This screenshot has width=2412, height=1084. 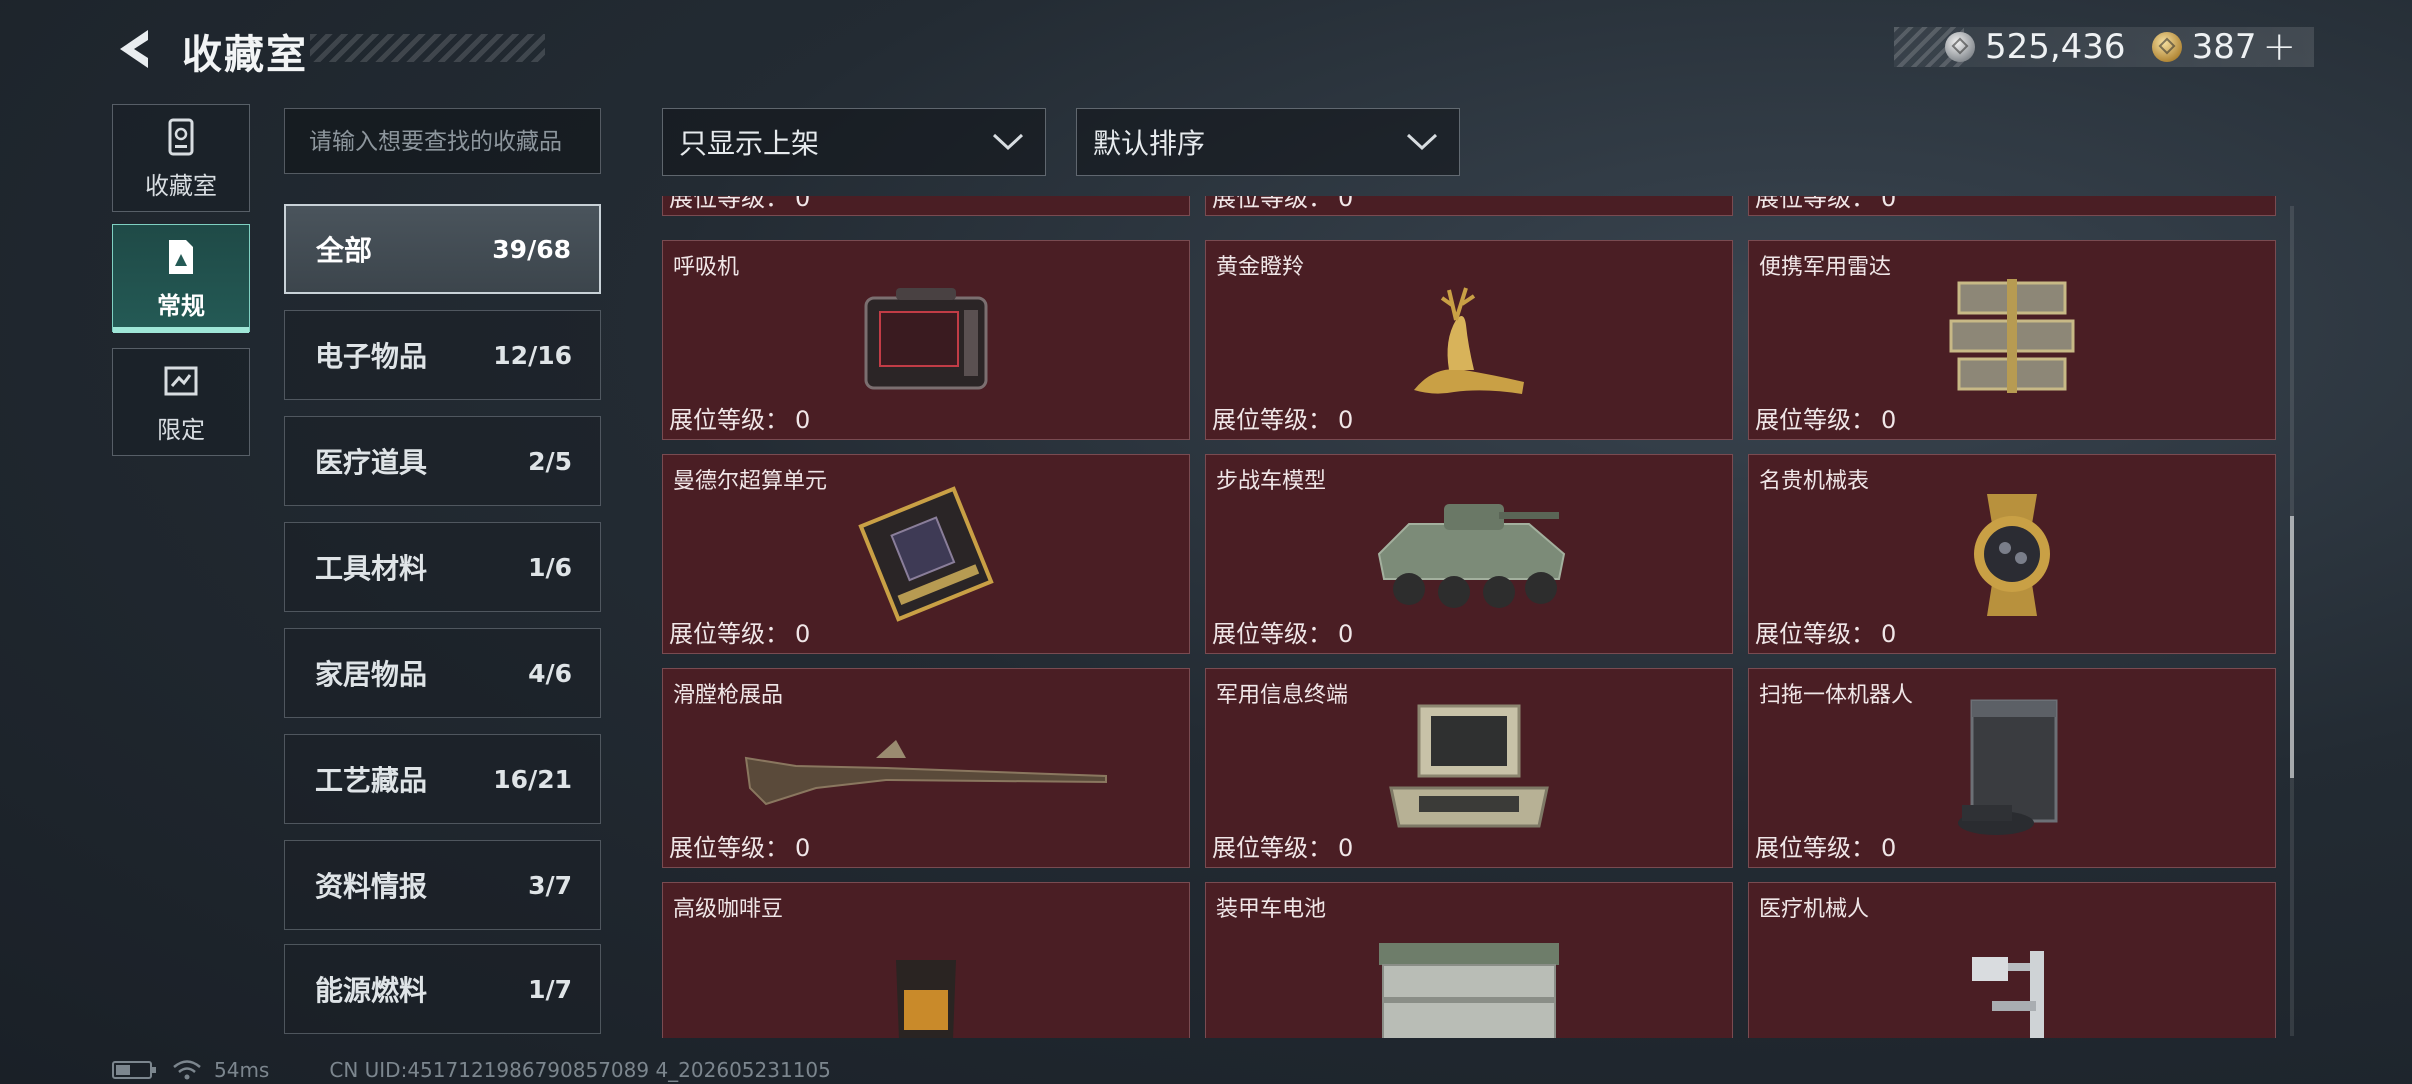 I want to click on collection-card: 高级咖啡豆, so click(x=926, y=960).